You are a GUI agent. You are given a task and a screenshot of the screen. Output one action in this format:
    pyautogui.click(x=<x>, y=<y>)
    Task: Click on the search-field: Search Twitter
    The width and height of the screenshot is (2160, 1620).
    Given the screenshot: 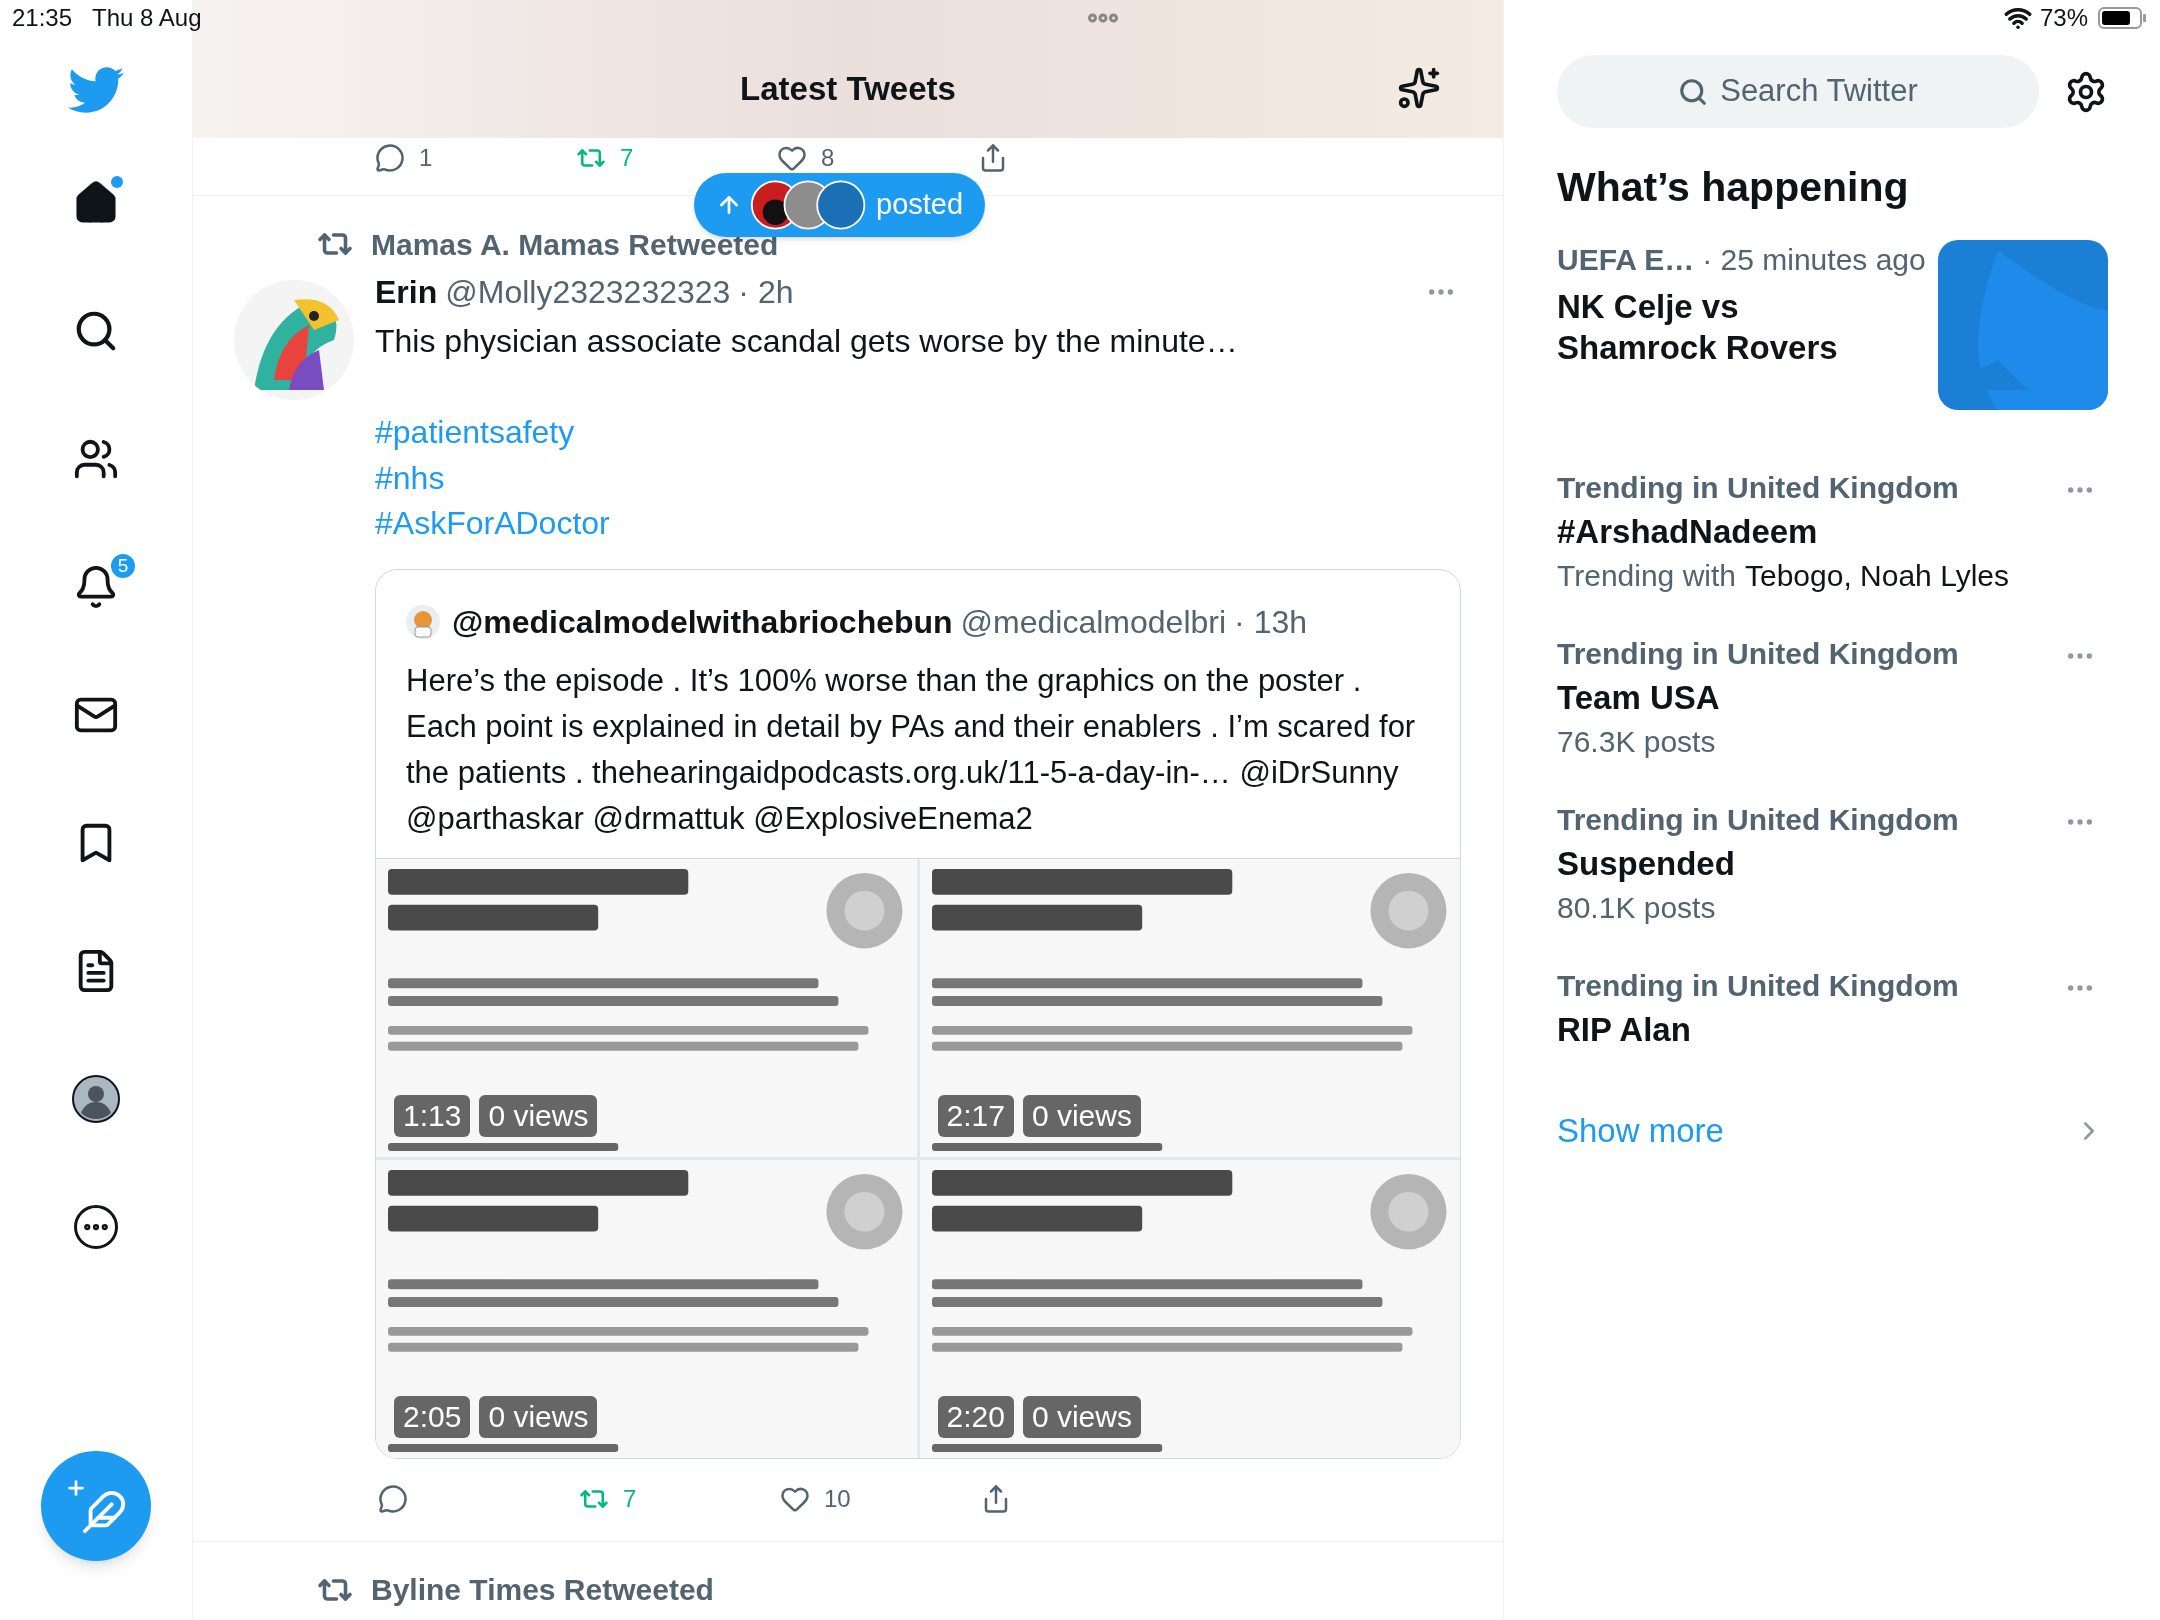 What is the action you would take?
    pyautogui.click(x=1798, y=91)
    